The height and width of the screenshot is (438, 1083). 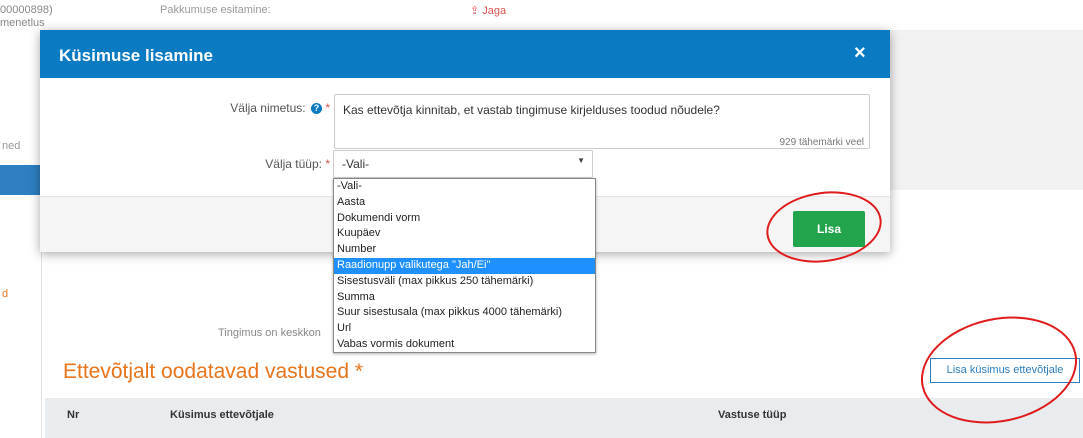 I want to click on procurement-id-text: 00000898), so click(x=26, y=10).